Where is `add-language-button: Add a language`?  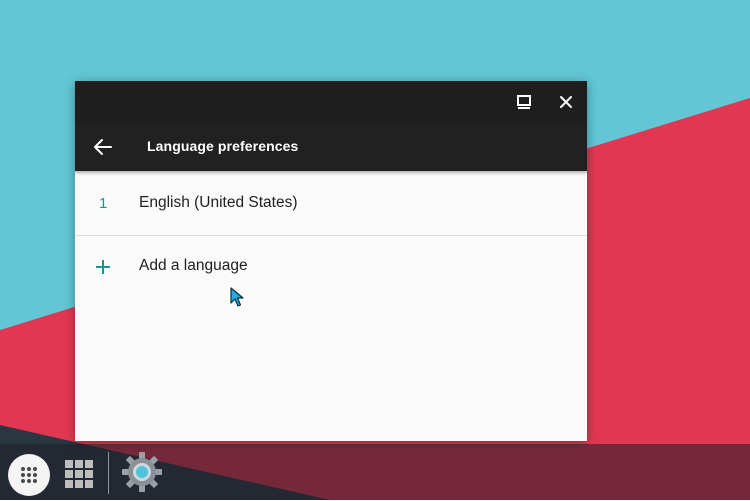
add-language-button: Add a language is located at coordinates (331, 268).